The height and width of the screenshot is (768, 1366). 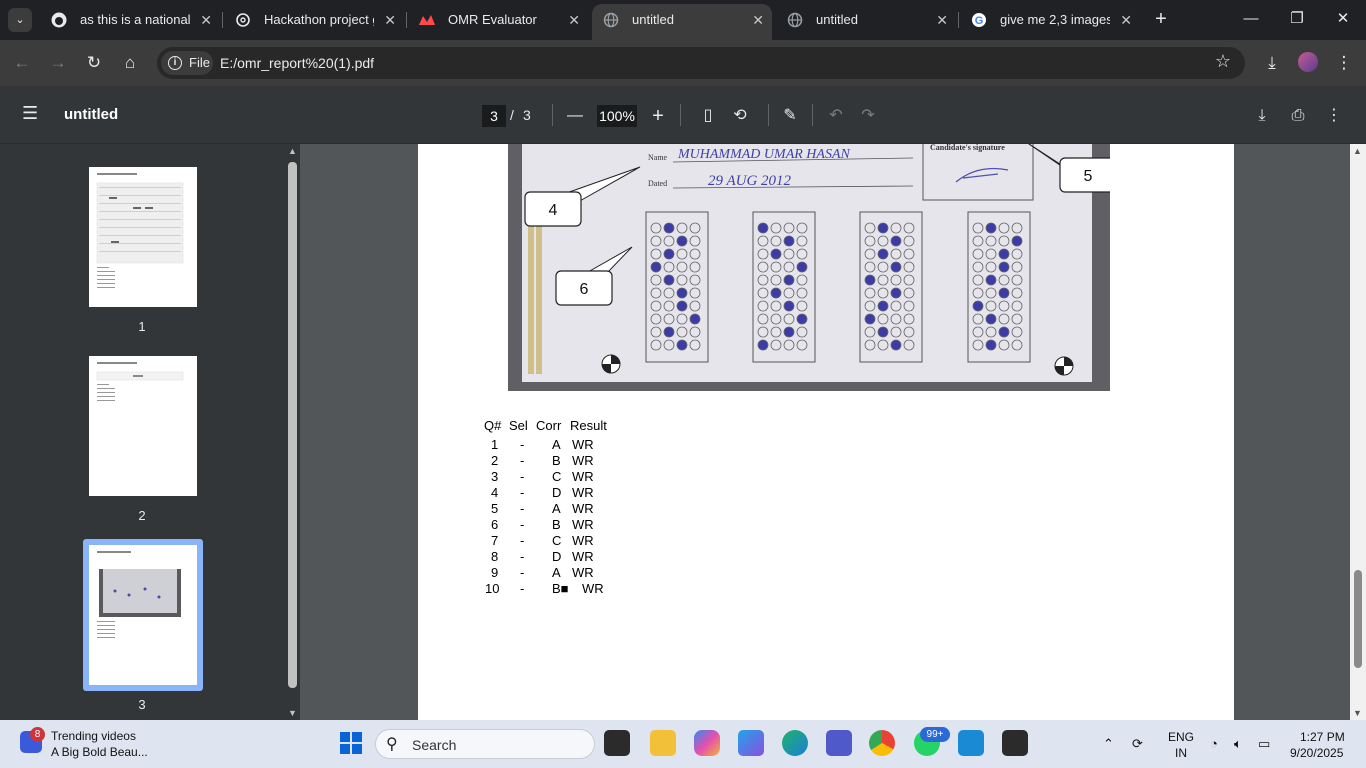 I want to click on signature-label: Candidate's signature, so click(x=967, y=148).